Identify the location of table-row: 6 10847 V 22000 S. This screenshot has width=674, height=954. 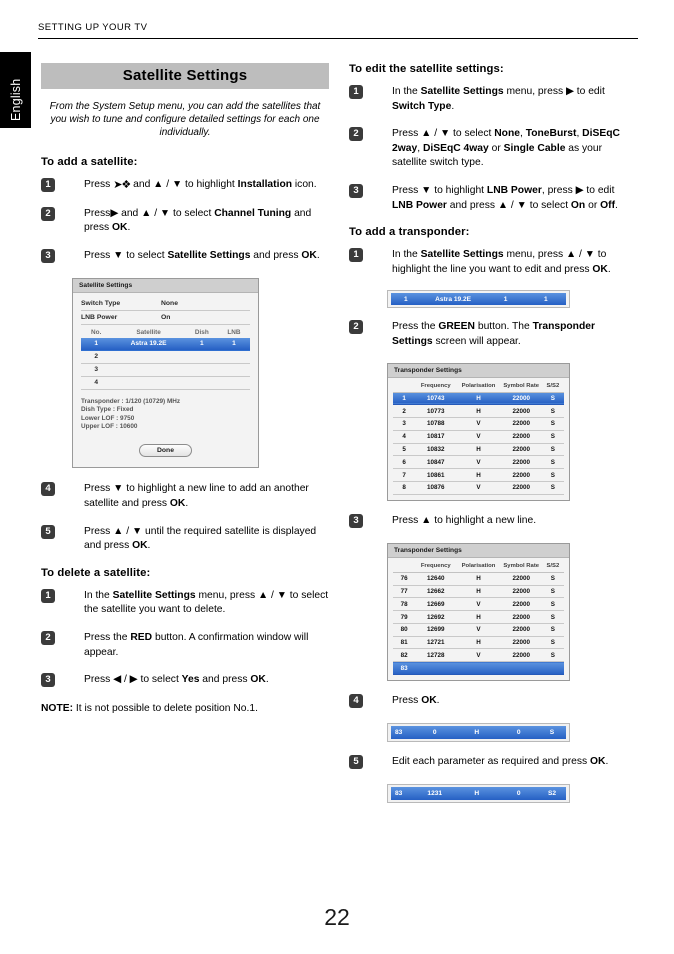
(478, 462).